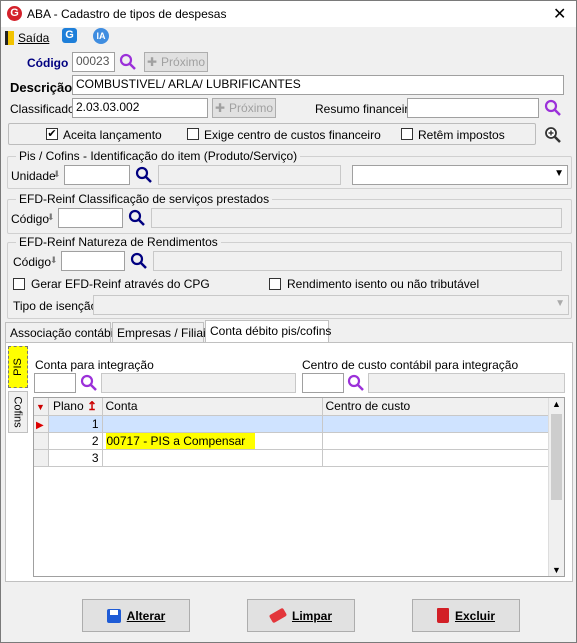 Image resolution: width=577 pixels, height=643 pixels. What do you see at coordinates (93, 261) in the screenshot?
I see `reinf-nat-codigo-input` at bounding box center [93, 261].